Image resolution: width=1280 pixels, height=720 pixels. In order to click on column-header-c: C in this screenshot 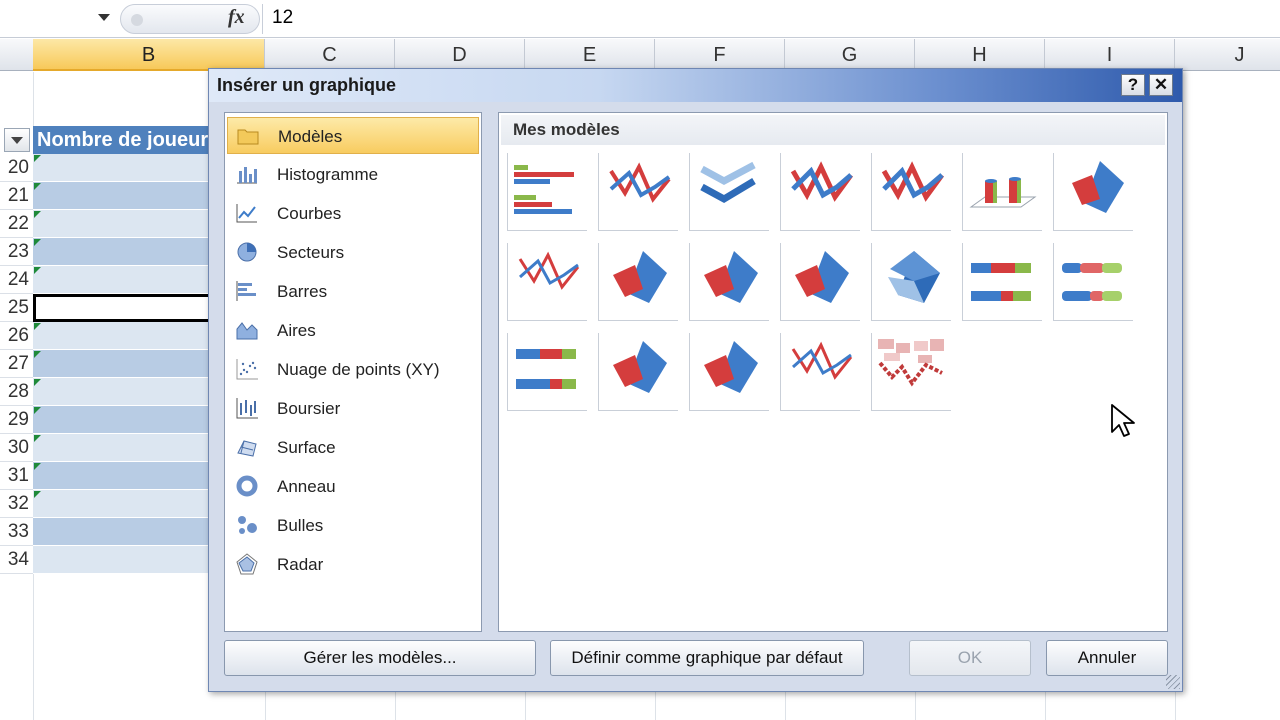, I will do `click(330, 55)`.